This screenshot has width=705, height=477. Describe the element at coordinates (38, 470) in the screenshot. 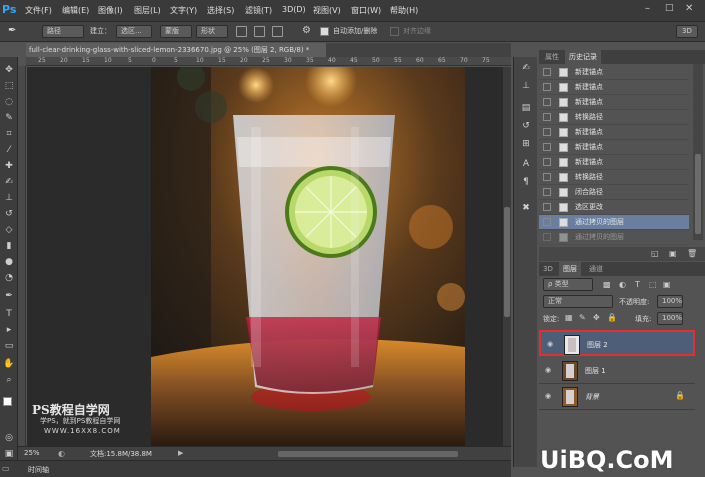

I see `timeline-label: 时间轴` at that location.